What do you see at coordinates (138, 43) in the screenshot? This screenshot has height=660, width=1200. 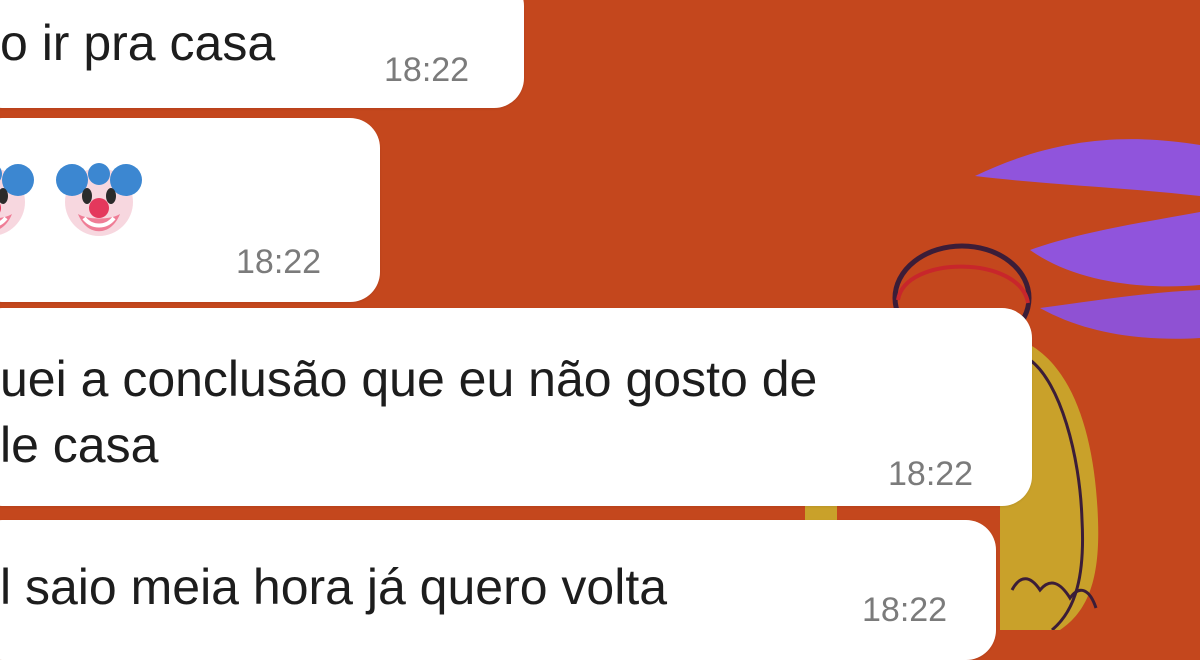 I see `message-text: o ir pra casa` at bounding box center [138, 43].